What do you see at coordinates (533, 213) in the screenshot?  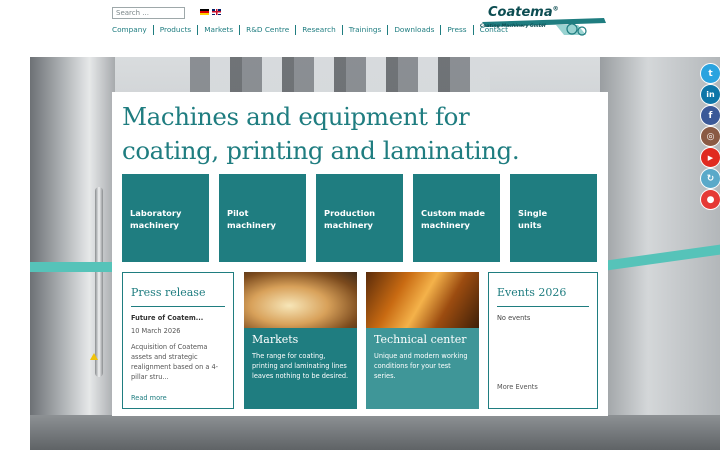 I see `tile-label: Single` at bounding box center [533, 213].